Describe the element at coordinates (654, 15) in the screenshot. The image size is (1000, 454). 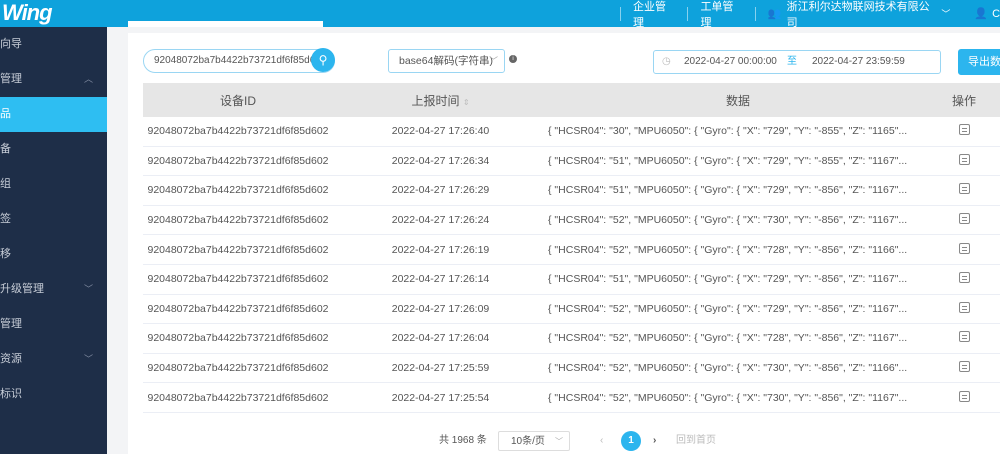
I see `nav-enterprise: 企业管理` at that location.